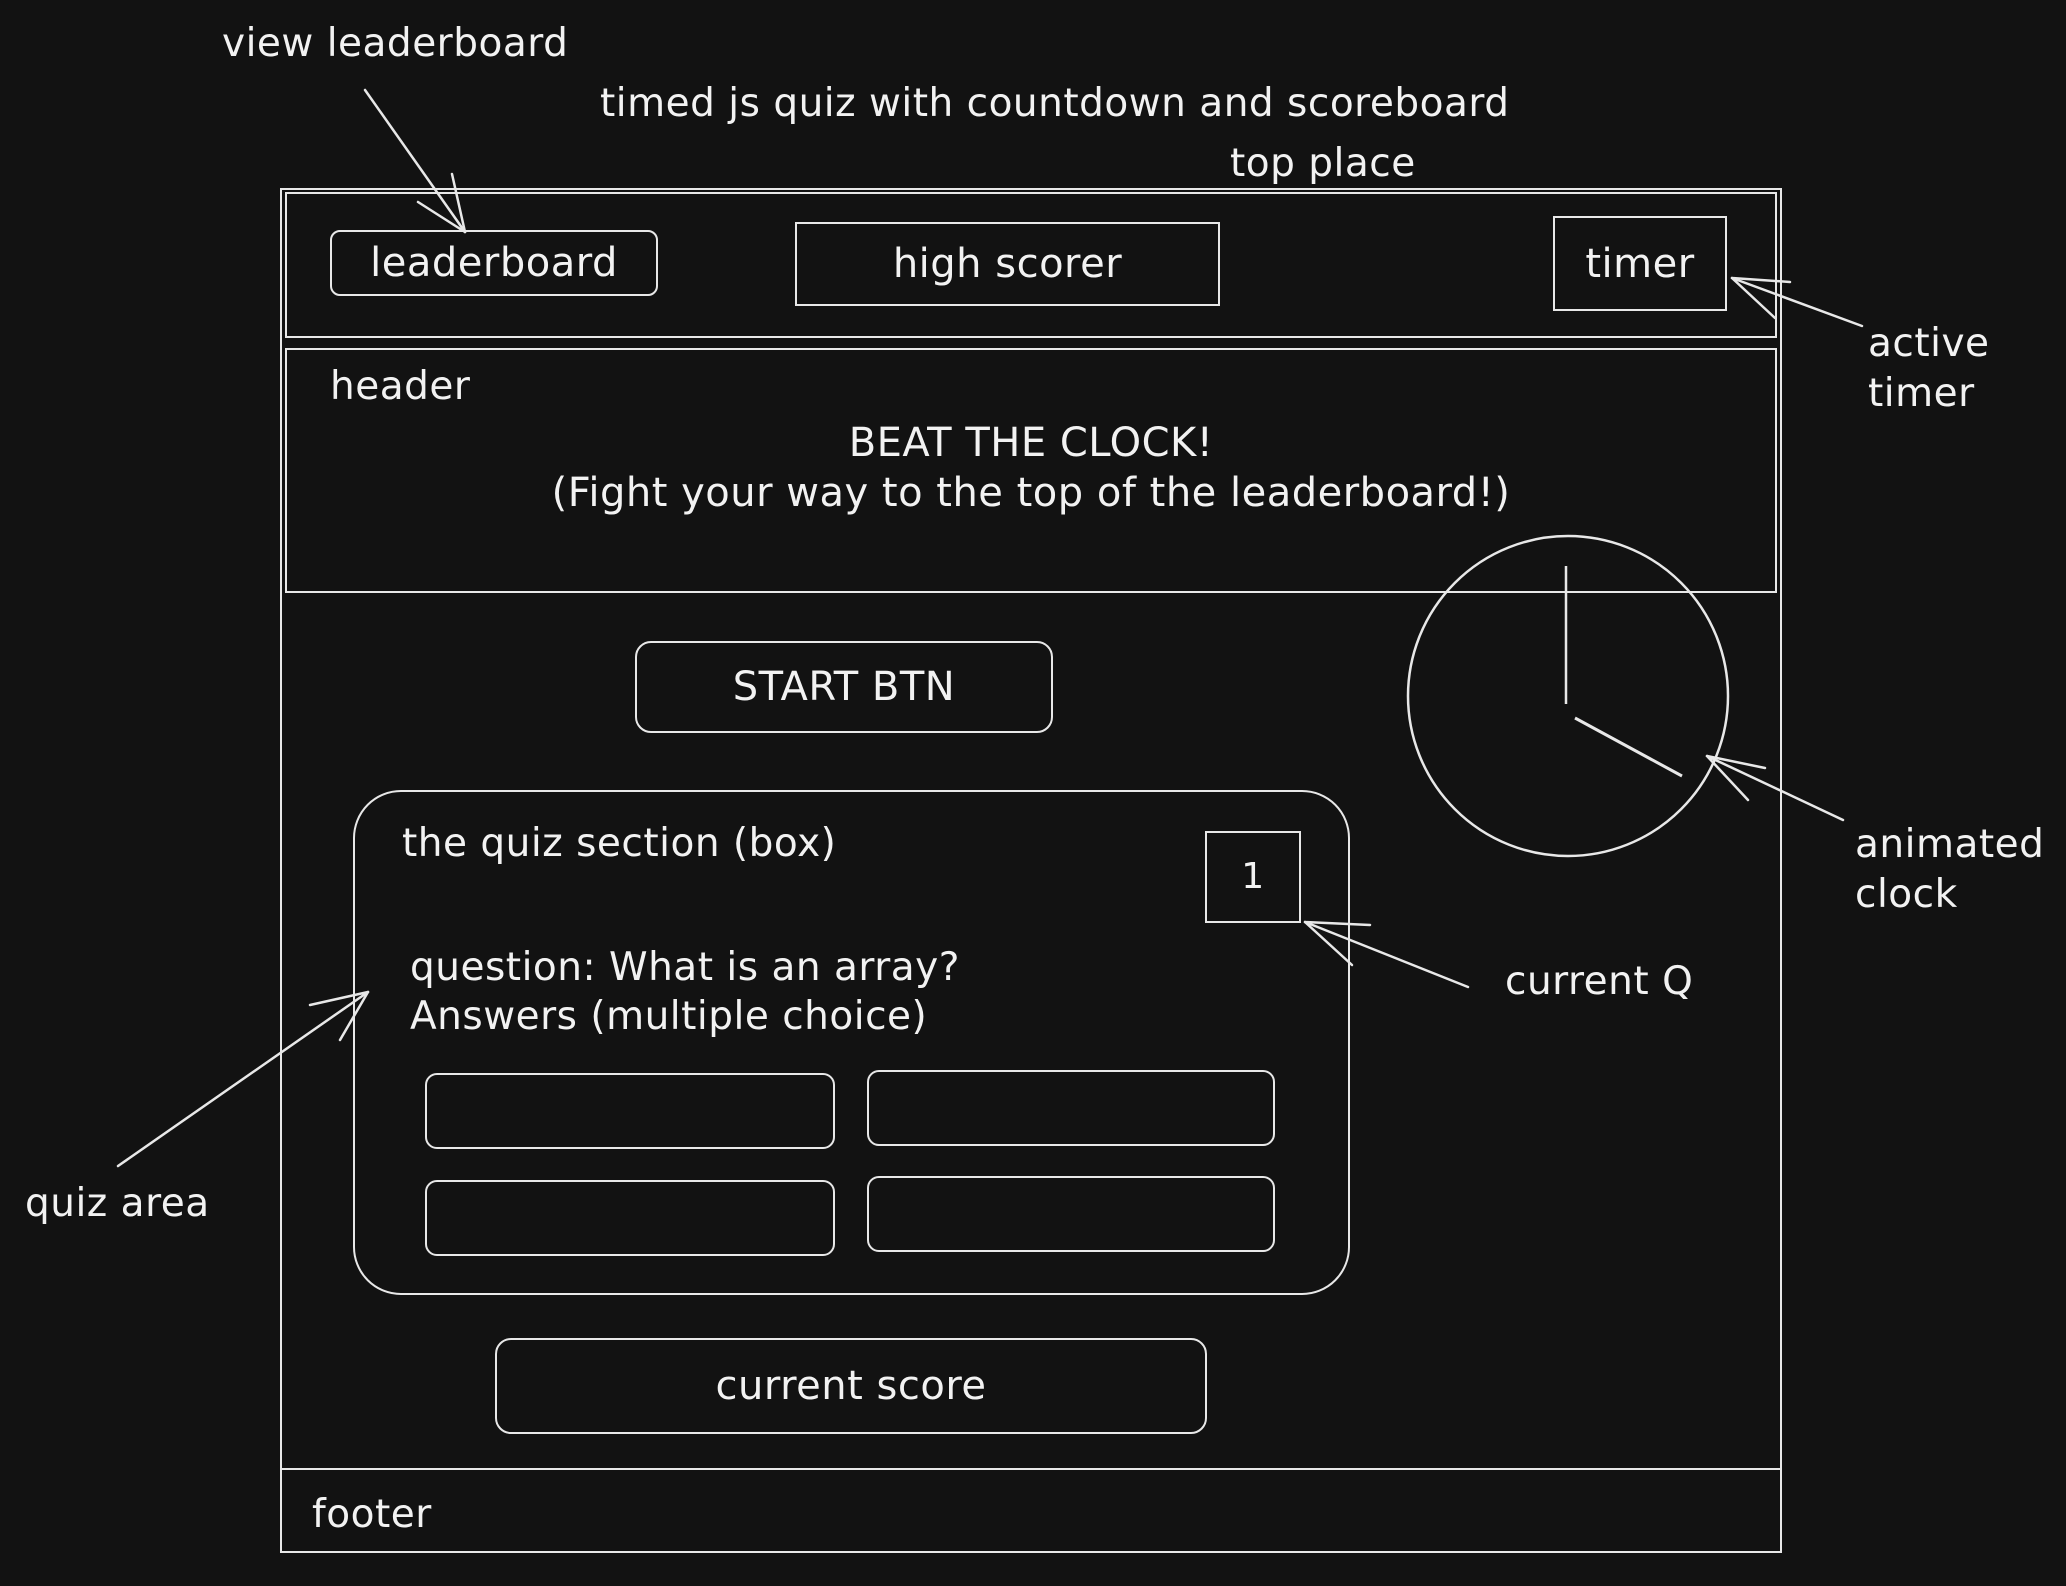 This screenshot has width=2066, height=1586. I want to click on high-scorer-label: high scorer, so click(1007, 264).